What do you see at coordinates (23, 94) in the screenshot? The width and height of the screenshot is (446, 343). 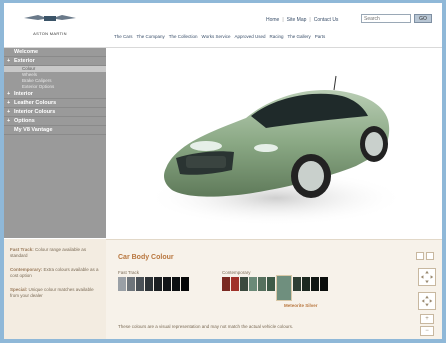 I see `sidebar-item-label: Interior` at bounding box center [23, 94].